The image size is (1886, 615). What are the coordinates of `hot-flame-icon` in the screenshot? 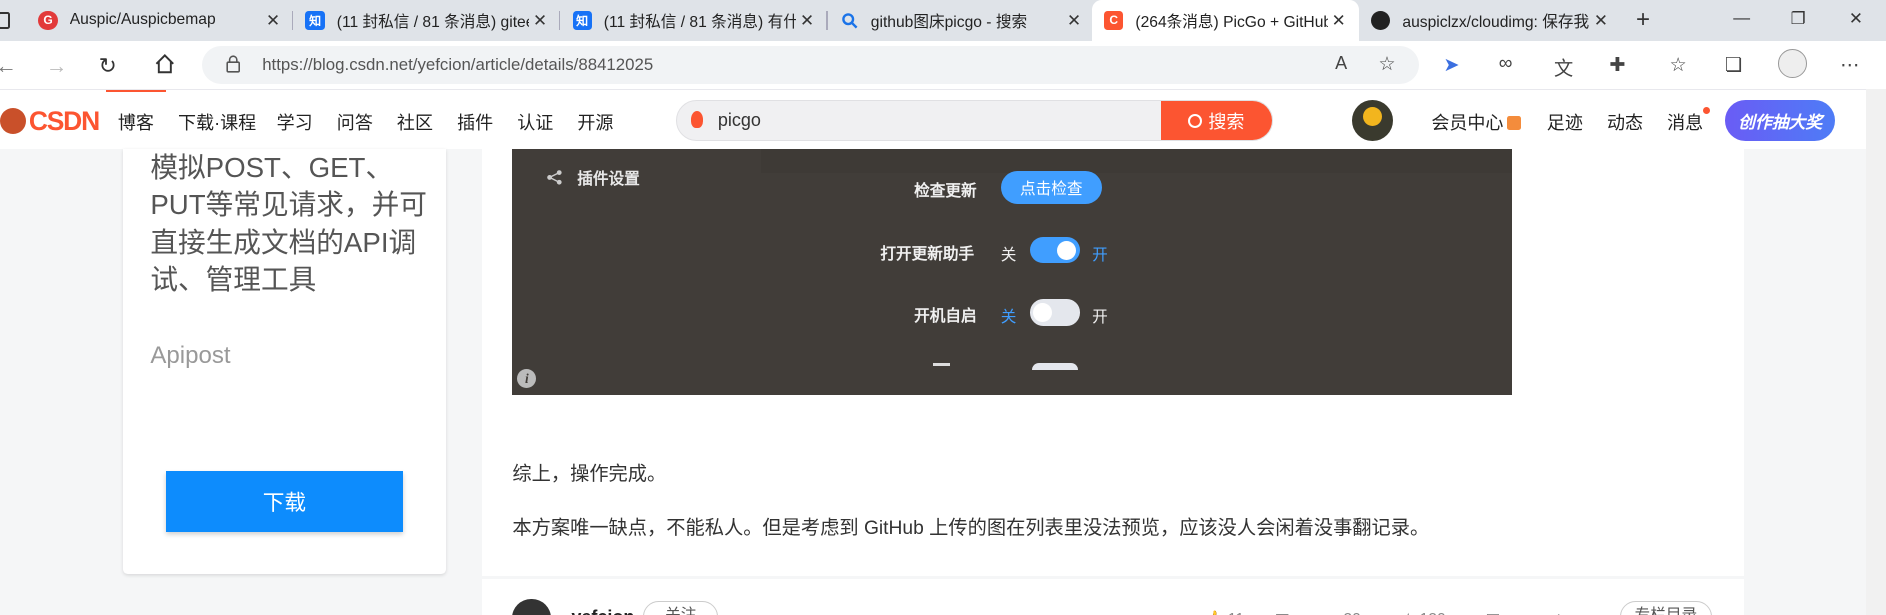 It's located at (697, 120).